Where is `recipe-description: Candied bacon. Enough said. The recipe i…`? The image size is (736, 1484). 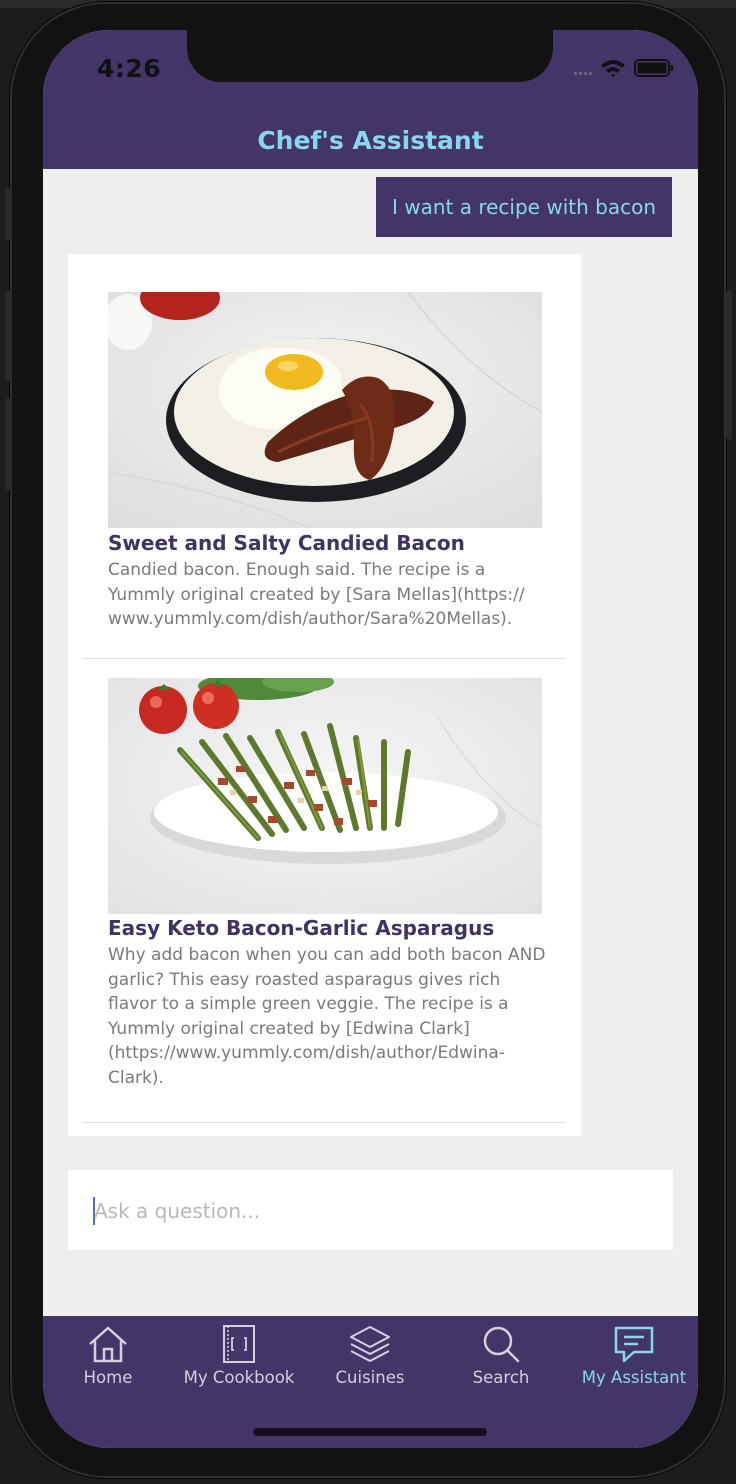 recipe-description: Candied bacon. Enough said. The recipe i… is located at coordinates (316, 594).